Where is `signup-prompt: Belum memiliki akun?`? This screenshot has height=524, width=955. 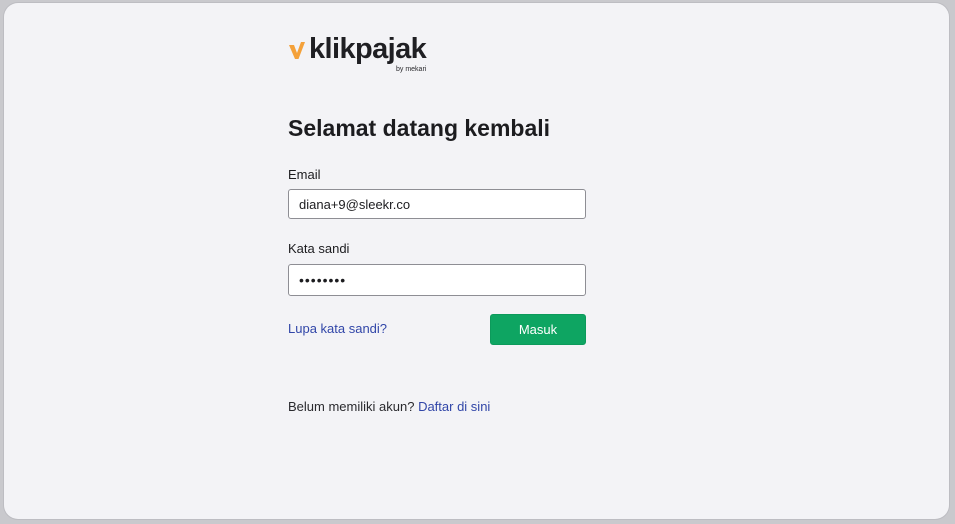 signup-prompt: Belum memiliki akun? is located at coordinates (351, 406).